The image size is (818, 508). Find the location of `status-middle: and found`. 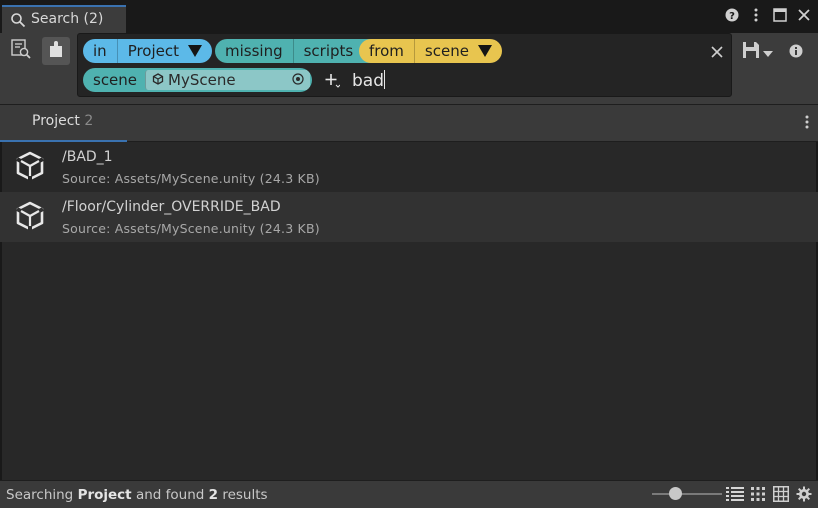

status-middle: and found is located at coordinates (170, 495).